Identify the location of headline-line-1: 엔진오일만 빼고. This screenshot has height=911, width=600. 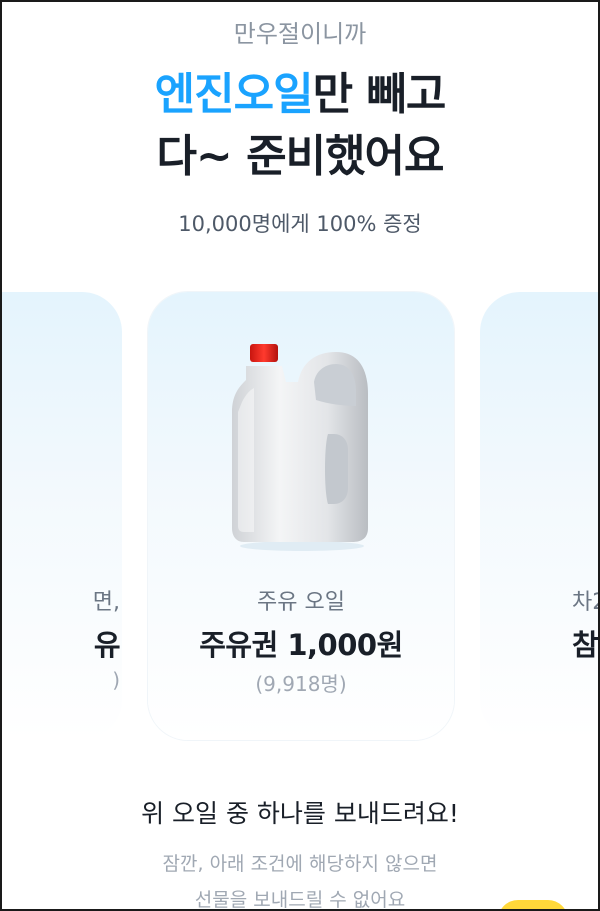
(300, 95).